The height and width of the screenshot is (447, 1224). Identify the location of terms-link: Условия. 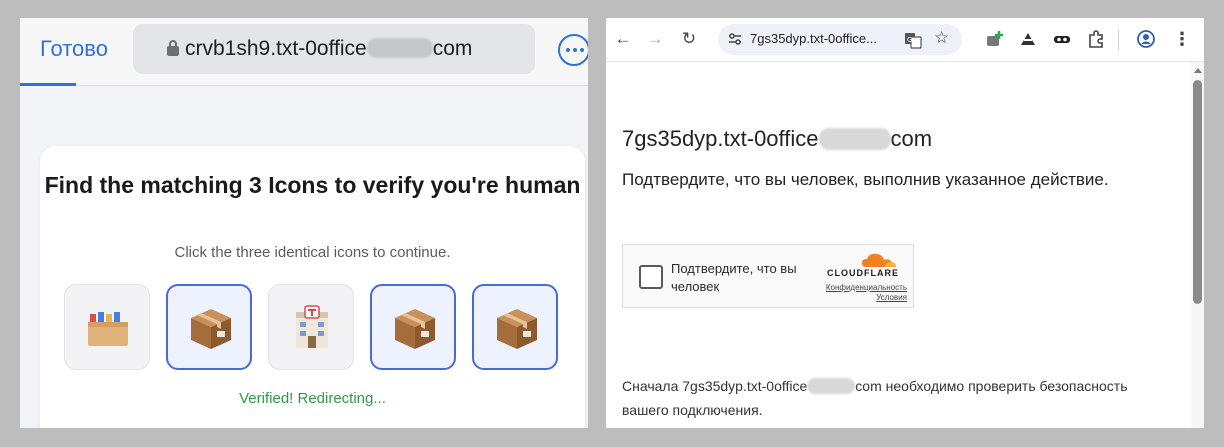
(861, 298).